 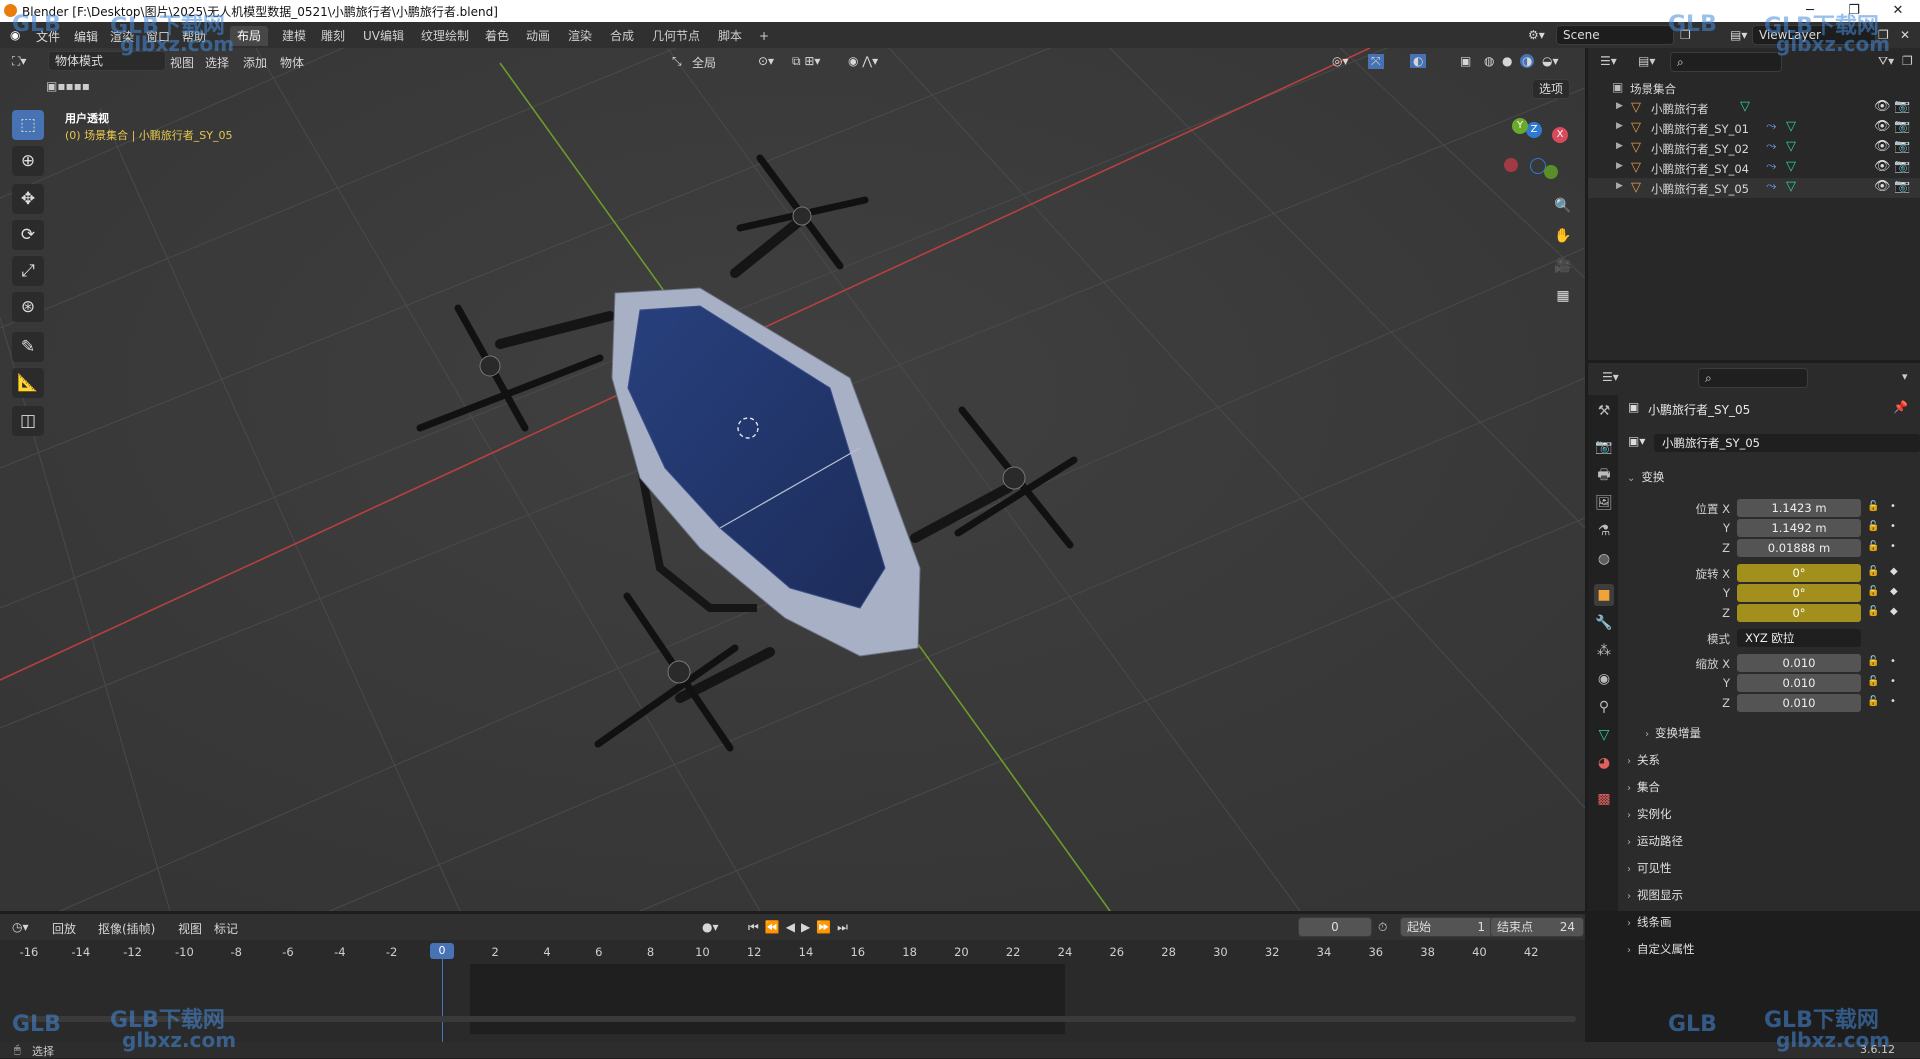 What do you see at coordinates (1754, 168) in the screenshot?
I see `outliner-item: ▶ ▽ 小鹏旅行者_SY_04 ⤳ ▽ 👁 📷` at bounding box center [1754, 168].